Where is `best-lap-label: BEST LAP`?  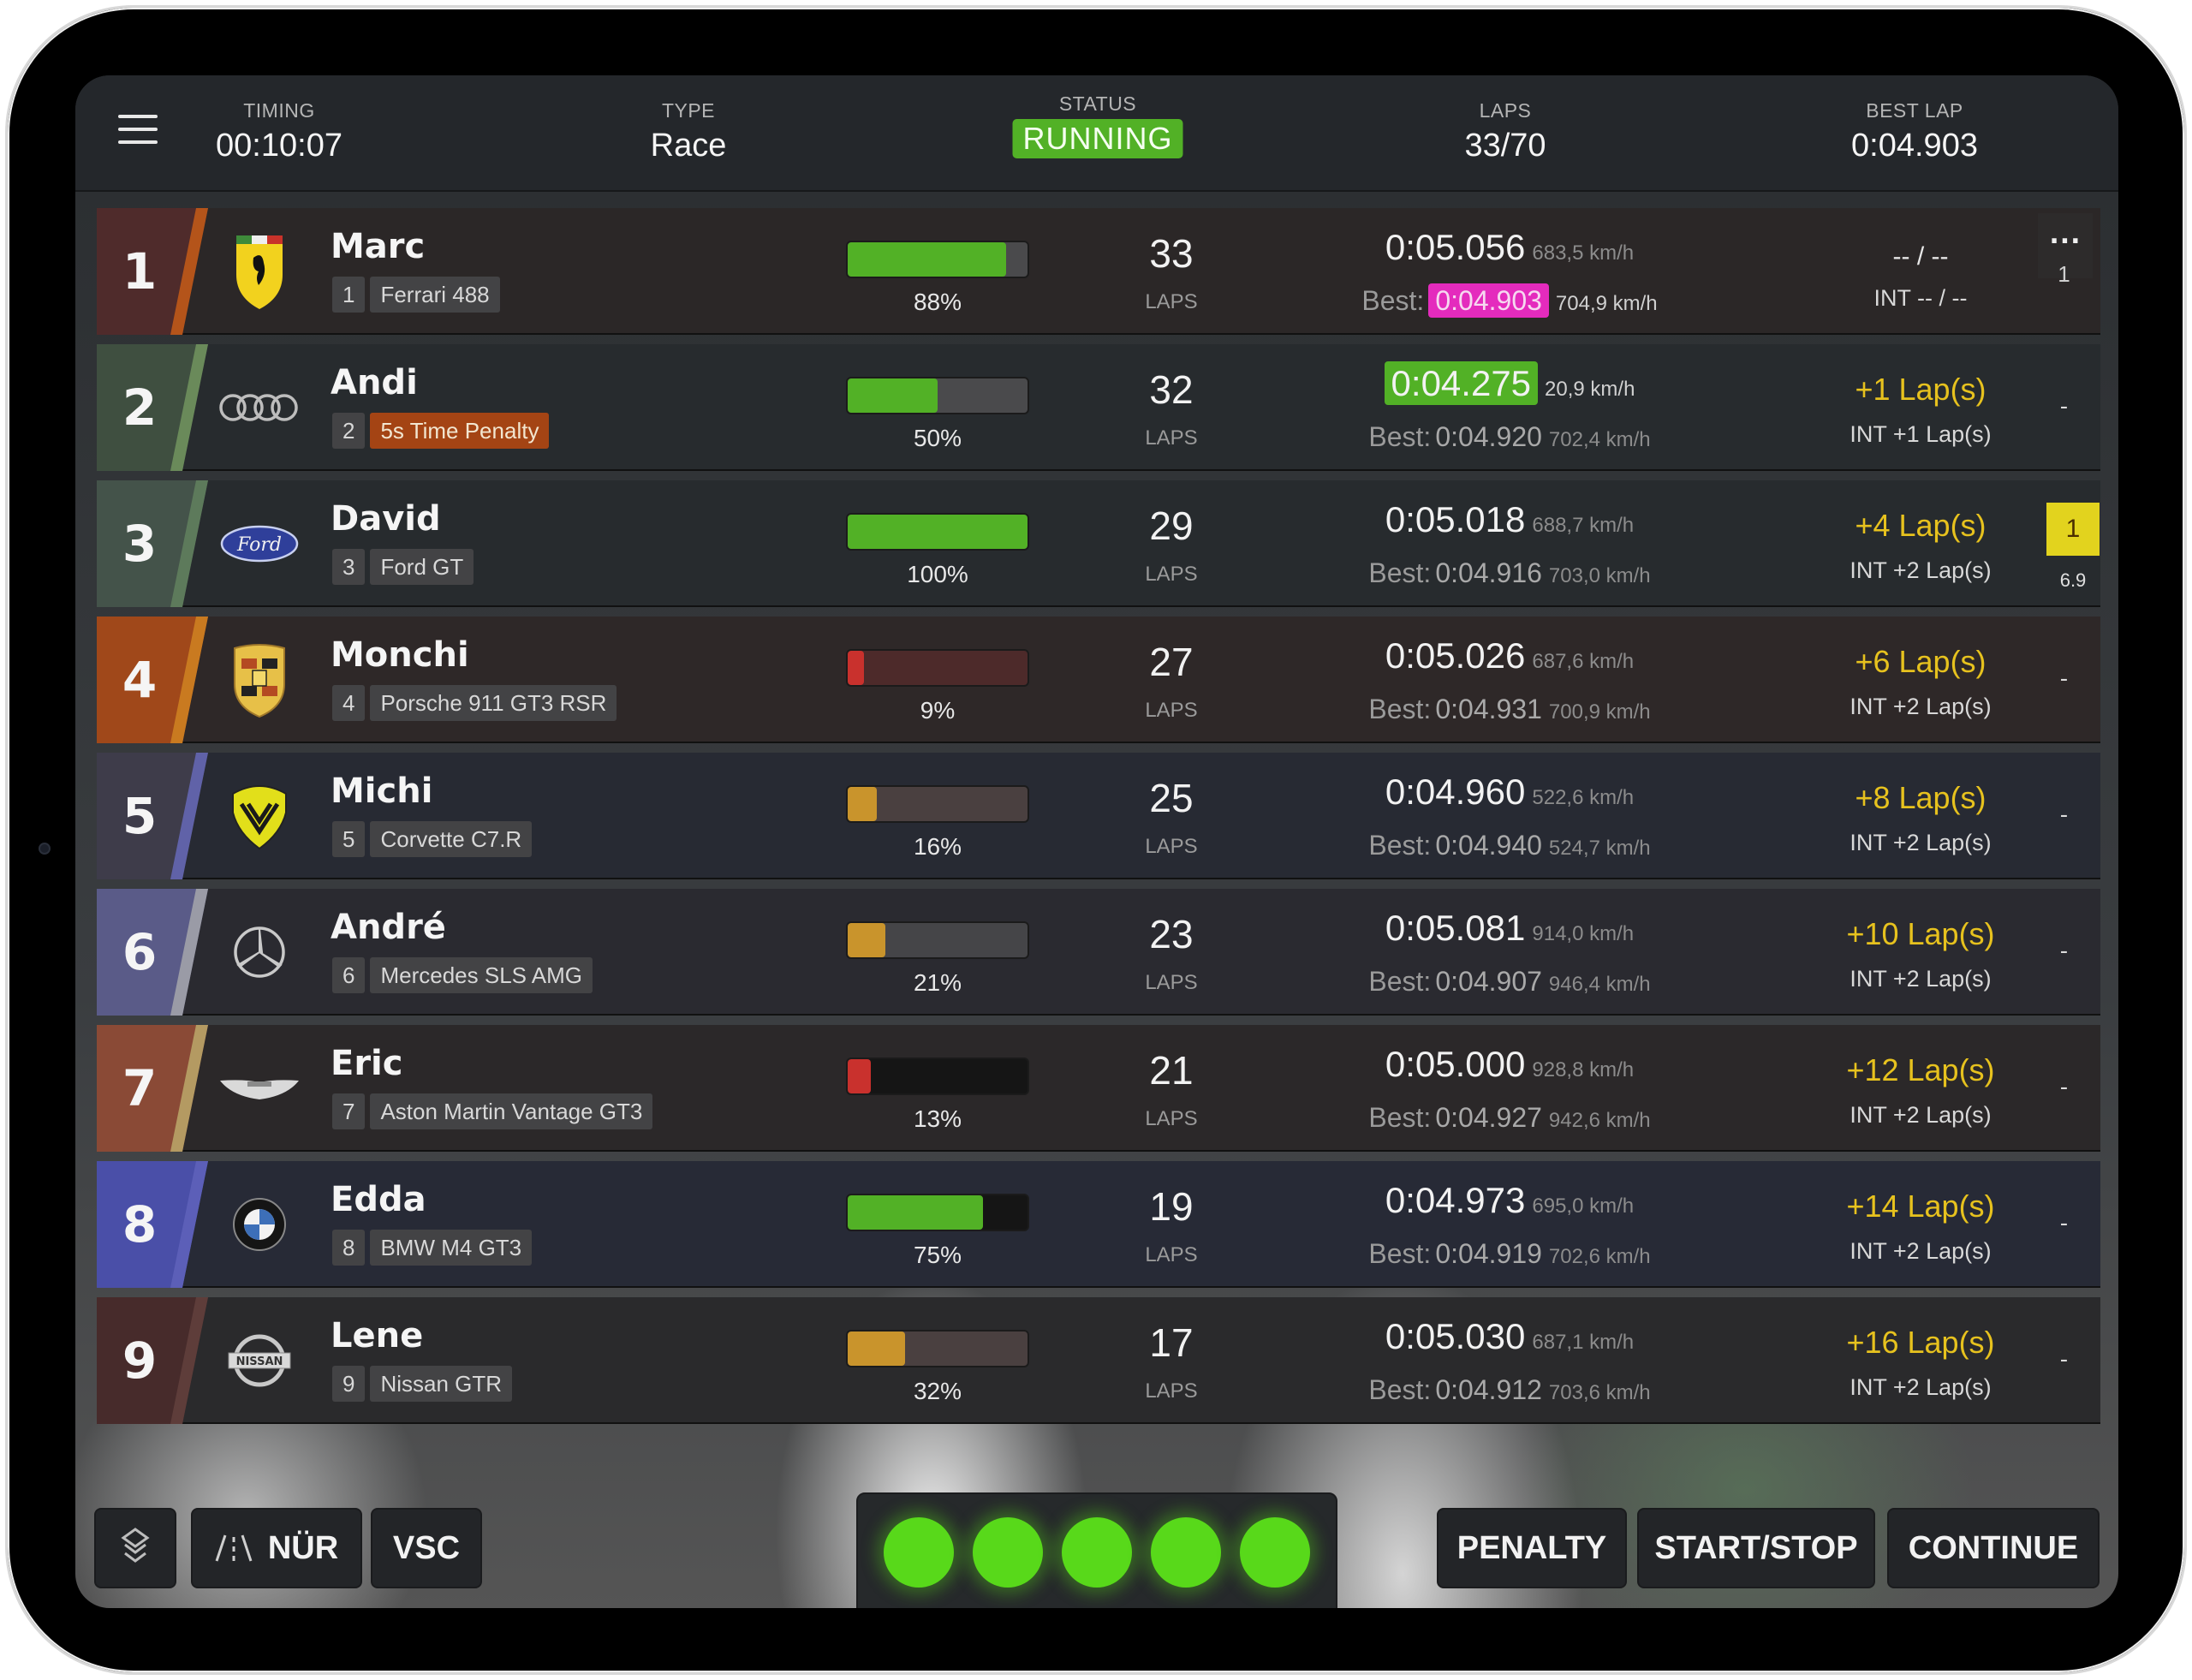 best-lap-label: BEST LAP is located at coordinates (1914, 111).